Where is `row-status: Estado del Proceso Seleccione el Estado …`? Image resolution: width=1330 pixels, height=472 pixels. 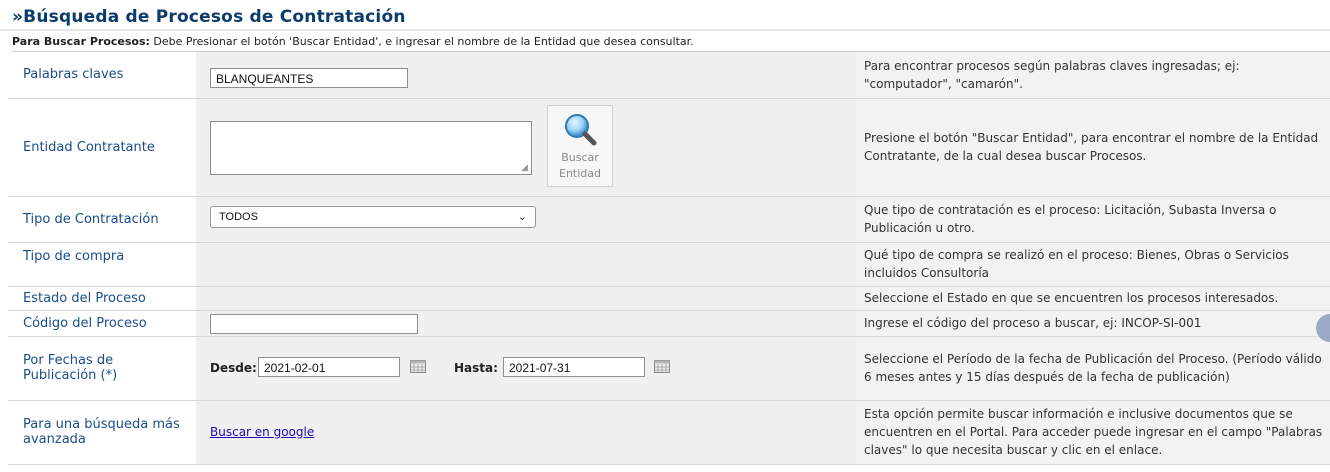 row-status: Estado del Proceso Seleccione el Estado … is located at coordinates (669, 298).